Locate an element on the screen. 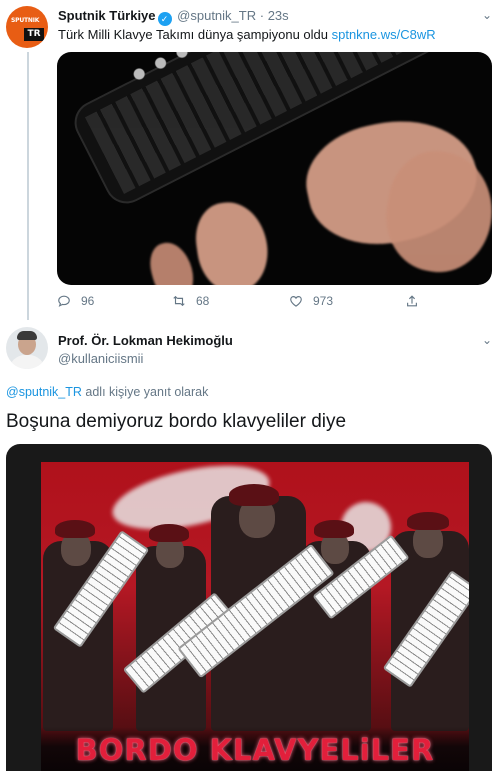 The image size is (500, 771). retweet-icon is located at coordinates (179, 301).